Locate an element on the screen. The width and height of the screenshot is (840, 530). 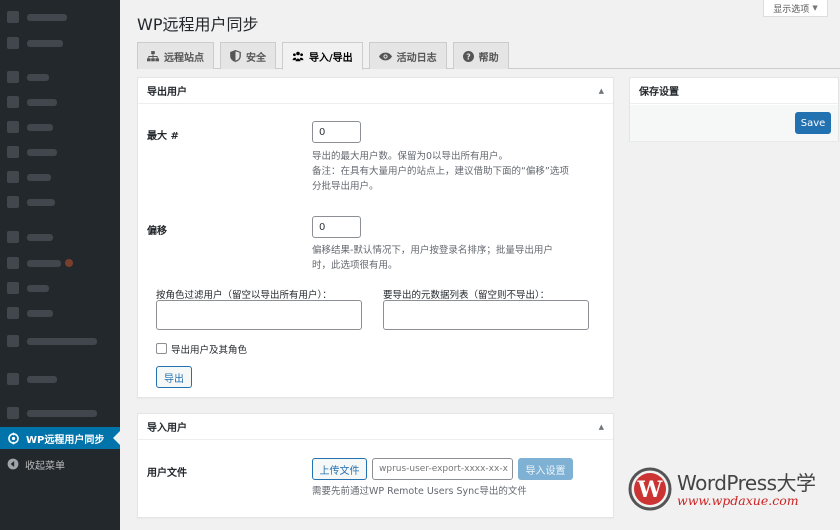
watermark: W WordPress大学 www.wpdaxue.com is located at coordinates (728, 490).